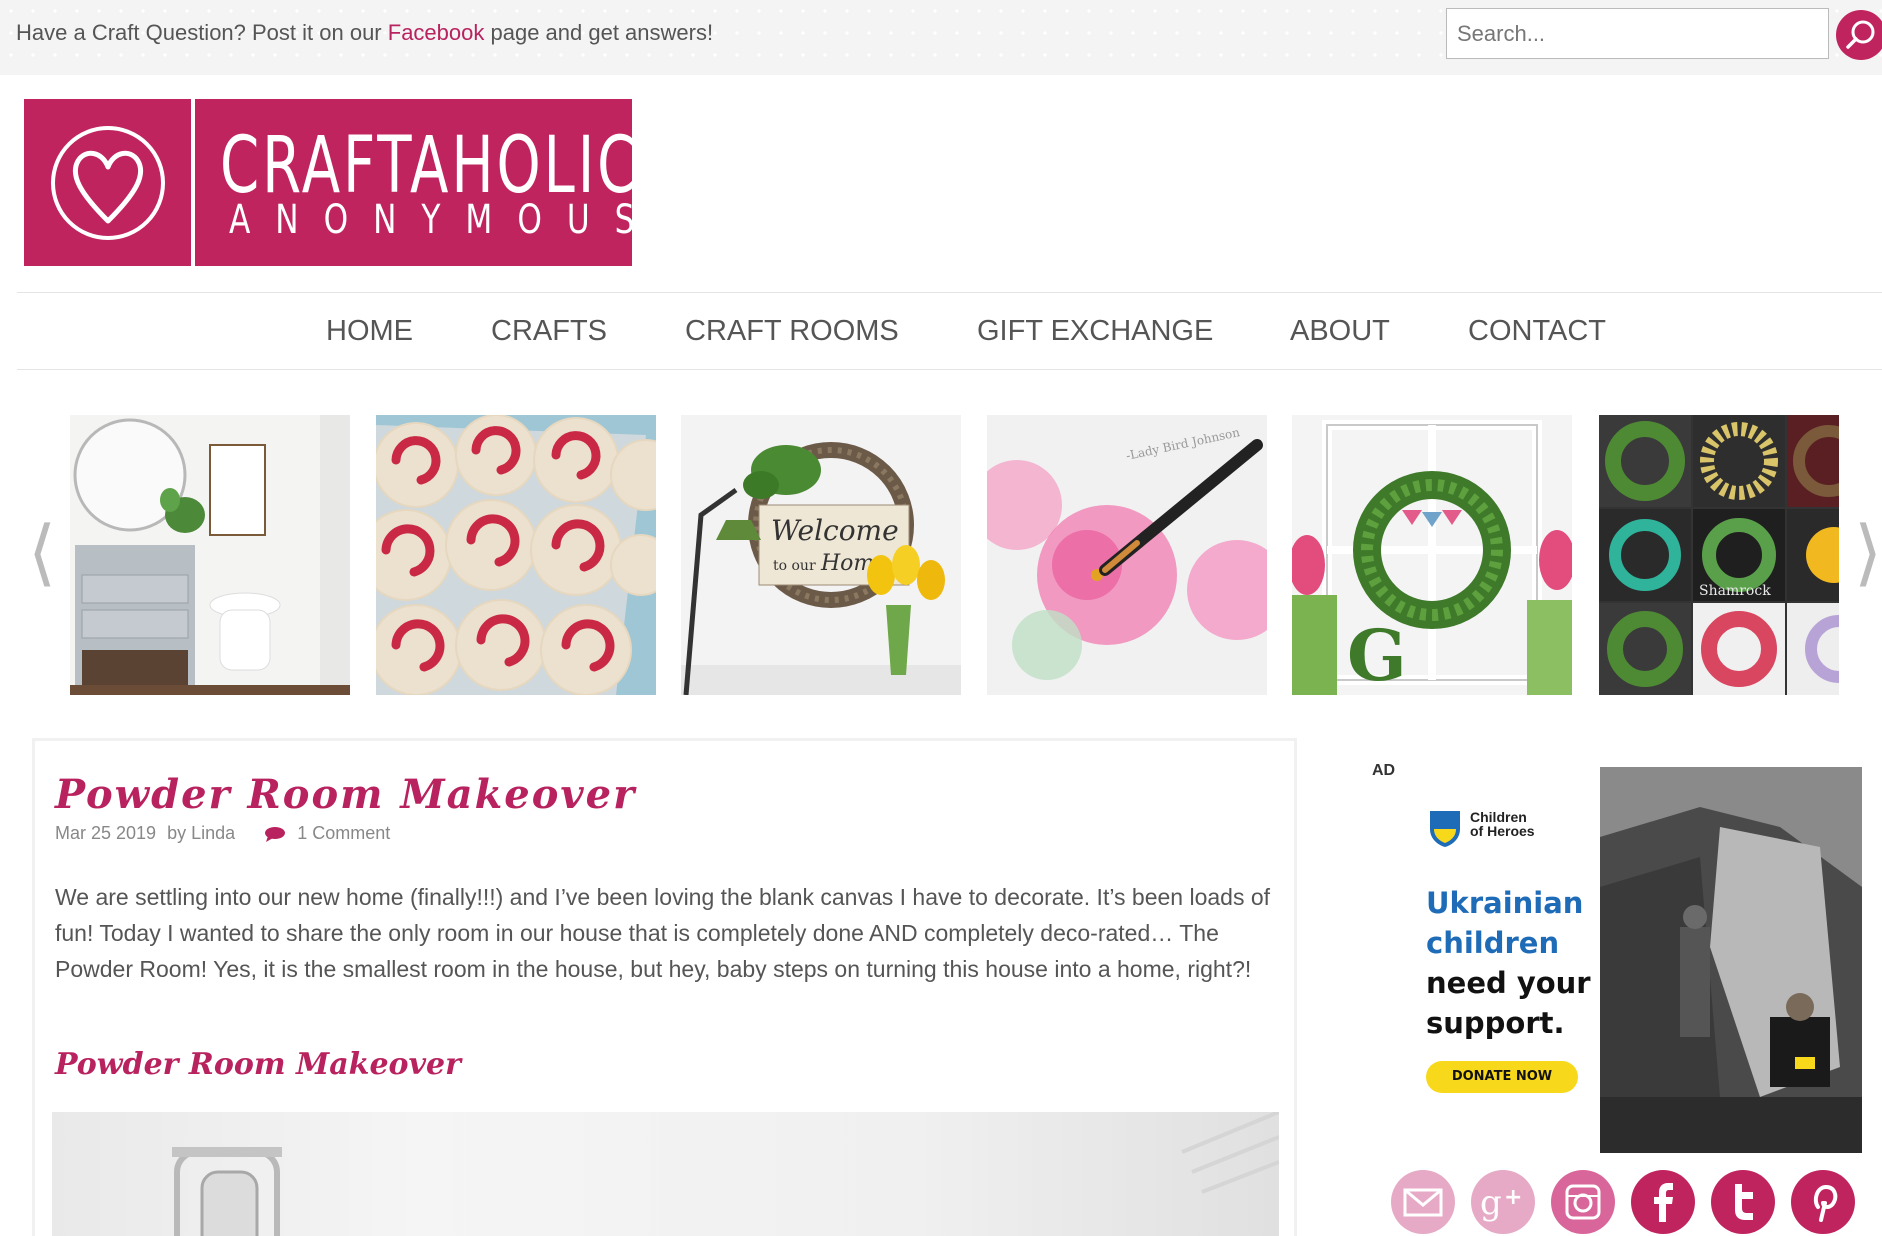 The width and height of the screenshot is (1882, 1236). I want to click on shamrock-text: Shamrock, so click(1735, 591).